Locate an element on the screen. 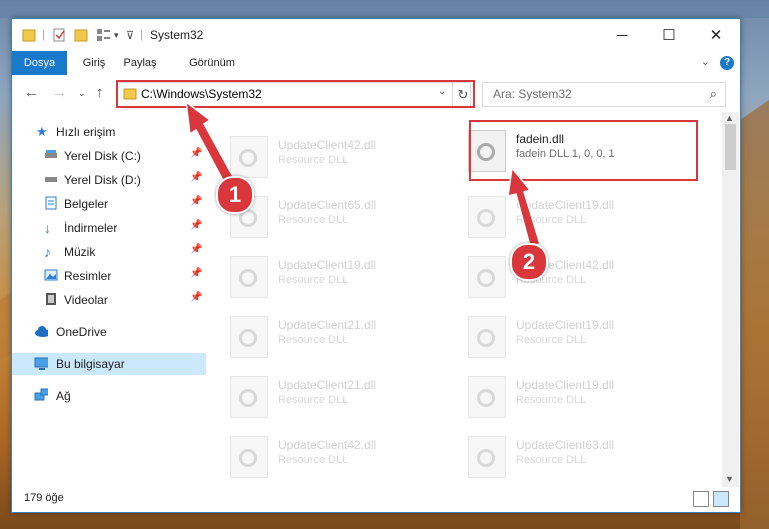  step-badge-2: 2 is located at coordinates (529, 262).